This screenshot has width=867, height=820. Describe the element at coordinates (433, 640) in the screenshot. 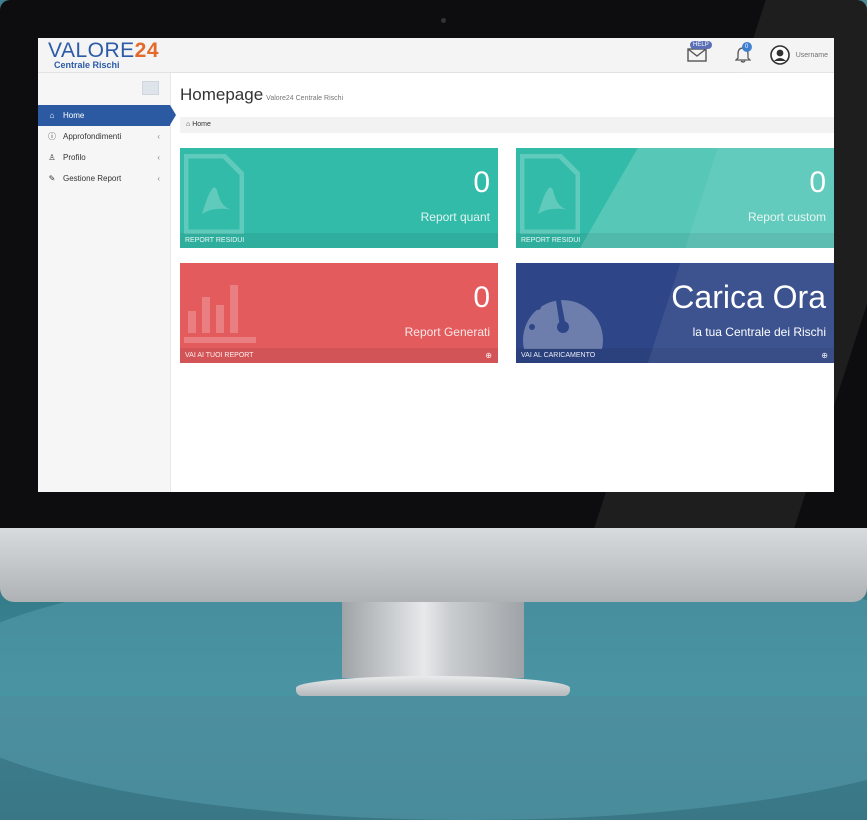

I see `monitor-stand` at that location.